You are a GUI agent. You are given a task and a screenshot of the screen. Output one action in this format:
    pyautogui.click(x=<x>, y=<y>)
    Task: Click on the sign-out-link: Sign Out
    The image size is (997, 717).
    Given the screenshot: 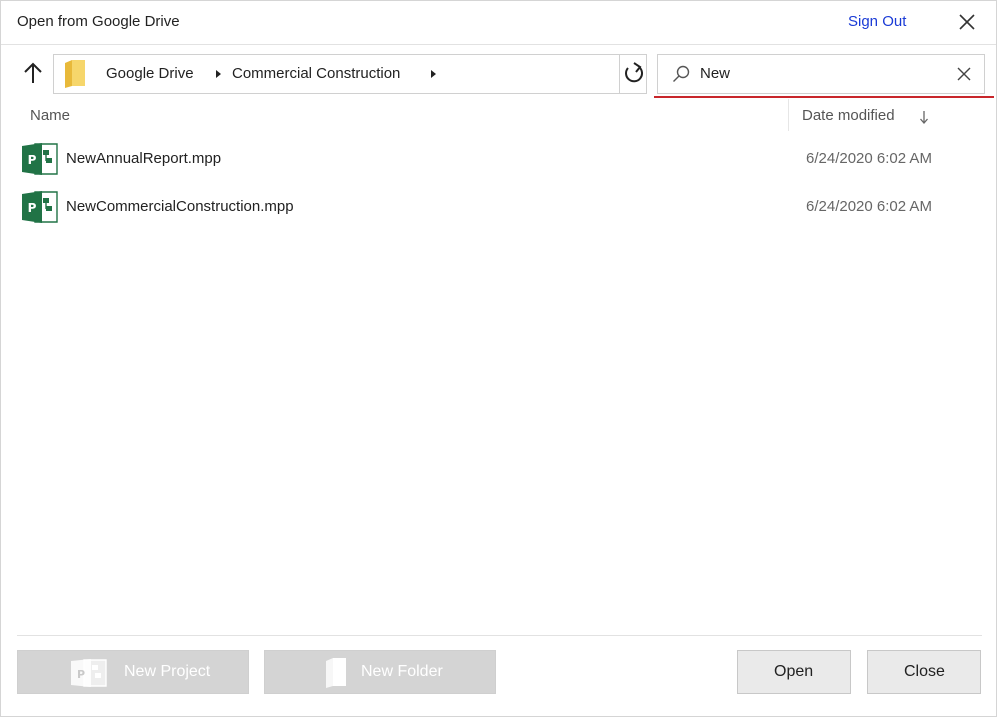 What is the action you would take?
    pyautogui.click(x=877, y=21)
    